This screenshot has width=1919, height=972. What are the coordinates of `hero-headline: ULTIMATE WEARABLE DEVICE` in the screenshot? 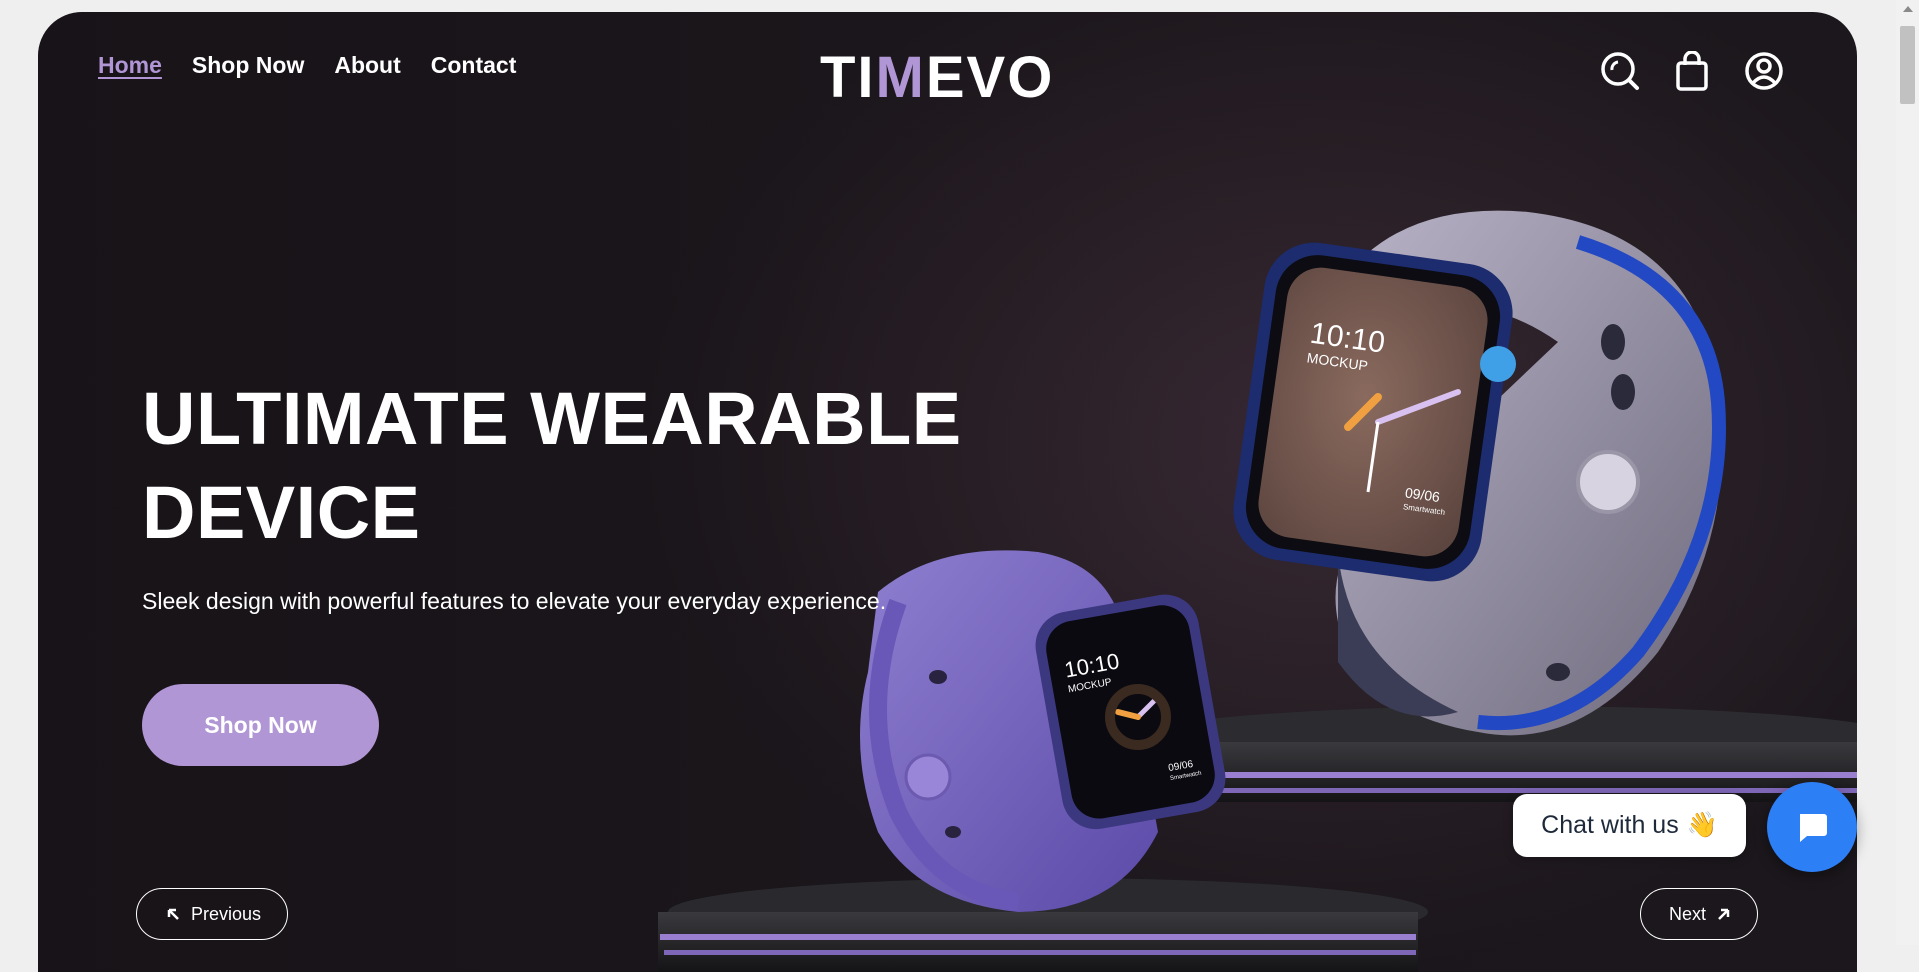 It's located at (562, 466).